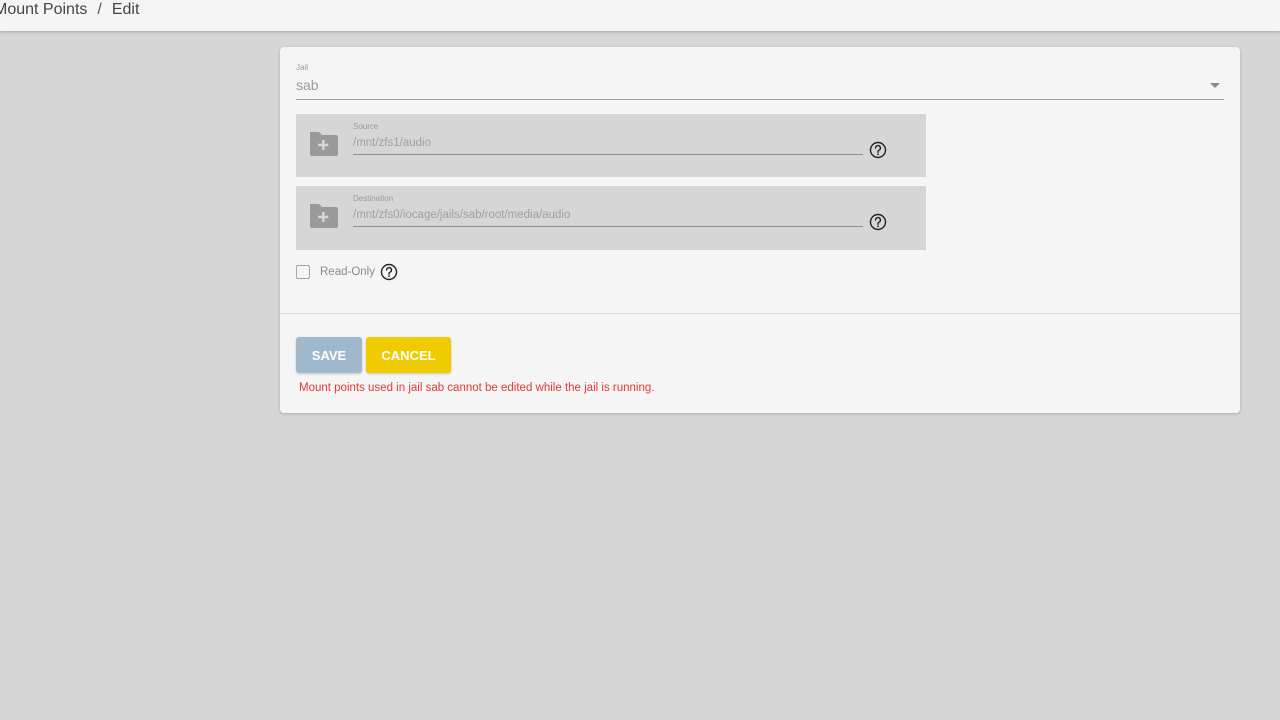 The image size is (1280, 720). Describe the element at coordinates (366, 126) in the screenshot. I see `source-label: Source` at that location.